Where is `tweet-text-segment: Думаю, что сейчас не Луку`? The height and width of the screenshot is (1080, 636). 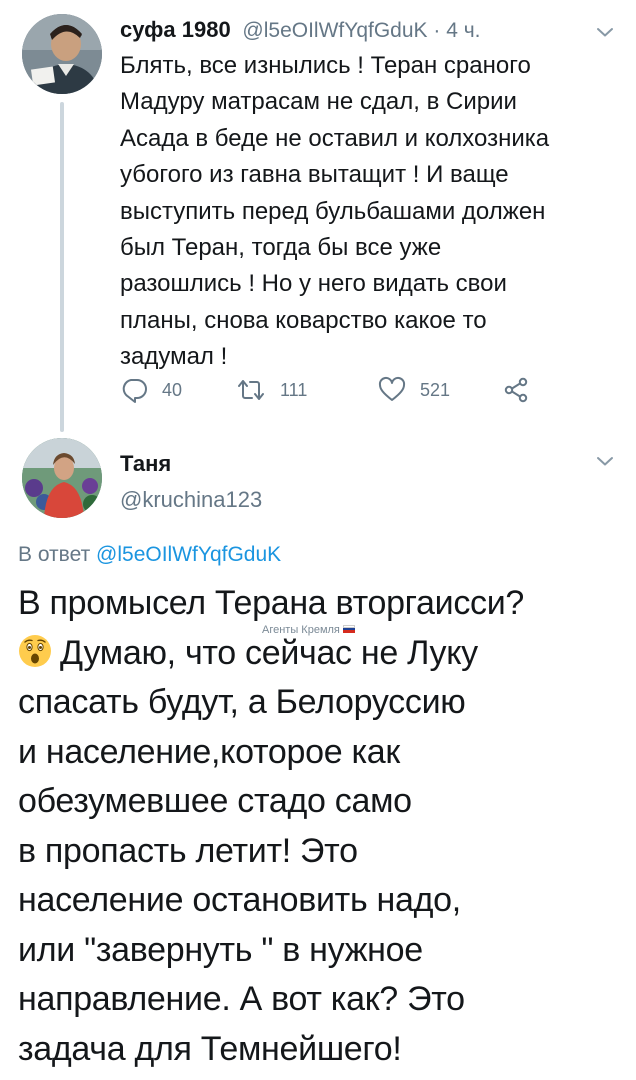 tweet-text-segment: Думаю, что сейчас не Луку is located at coordinates (269, 652).